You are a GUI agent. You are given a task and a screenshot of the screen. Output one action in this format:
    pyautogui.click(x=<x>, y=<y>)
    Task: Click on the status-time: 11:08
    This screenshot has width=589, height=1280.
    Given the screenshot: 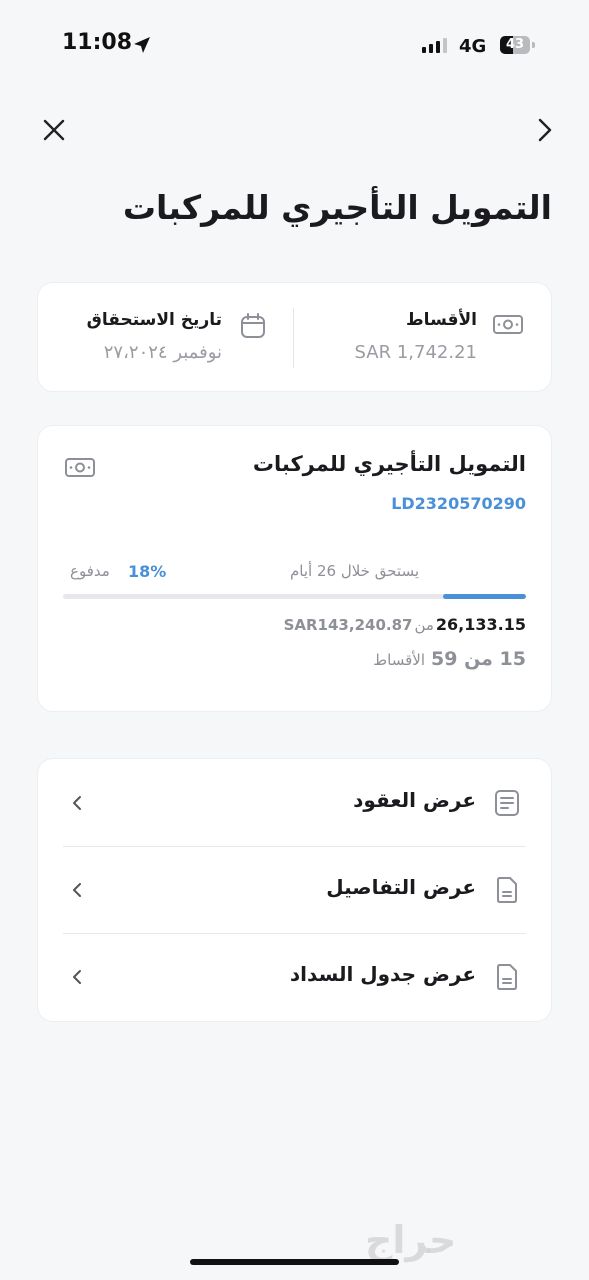 What is the action you would take?
    pyautogui.click(x=97, y=42)
    